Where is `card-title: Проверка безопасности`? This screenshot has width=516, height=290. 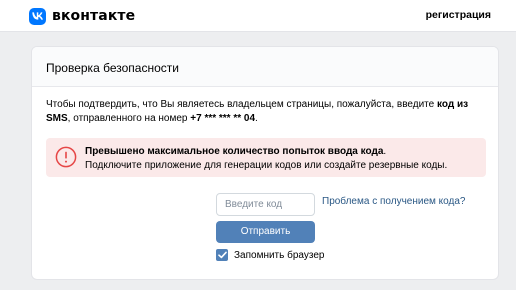 card-title: Проверка безопасности is located at coordinates (265, 67).